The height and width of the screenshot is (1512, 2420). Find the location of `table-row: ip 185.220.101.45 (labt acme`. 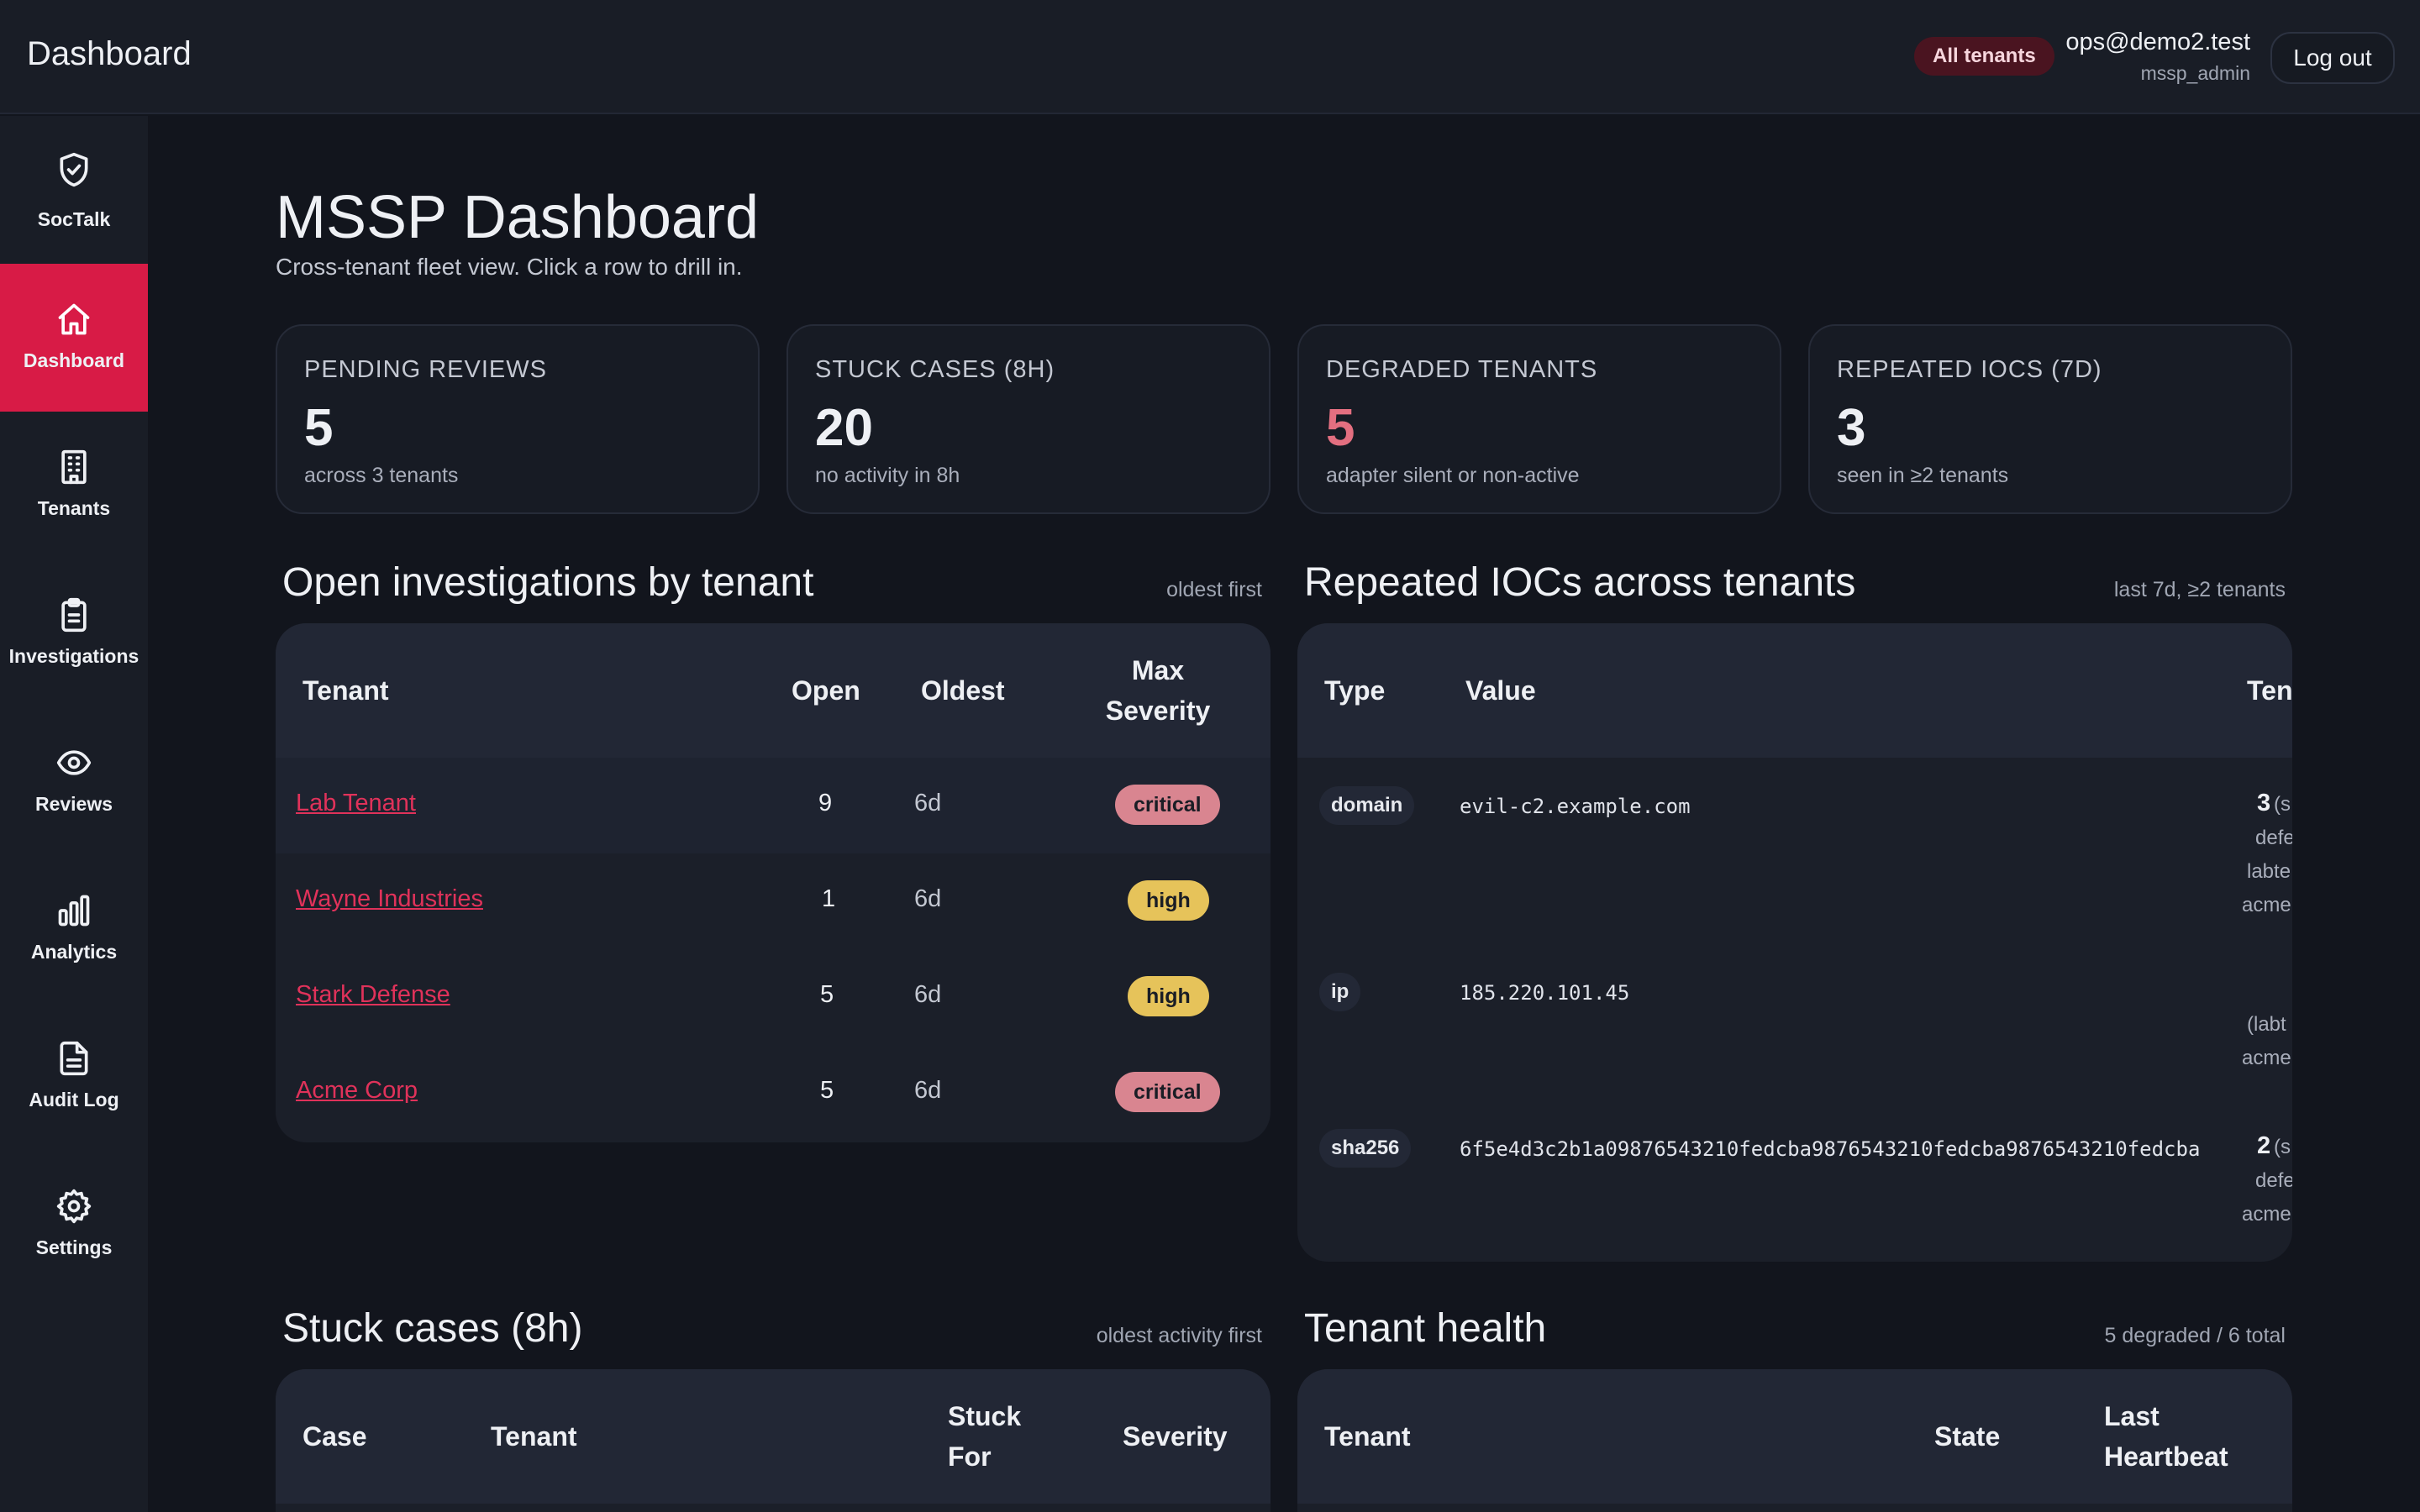

table-row: ip 185.220.101.45 (labt acme is located at coordinates (1795, 1026).